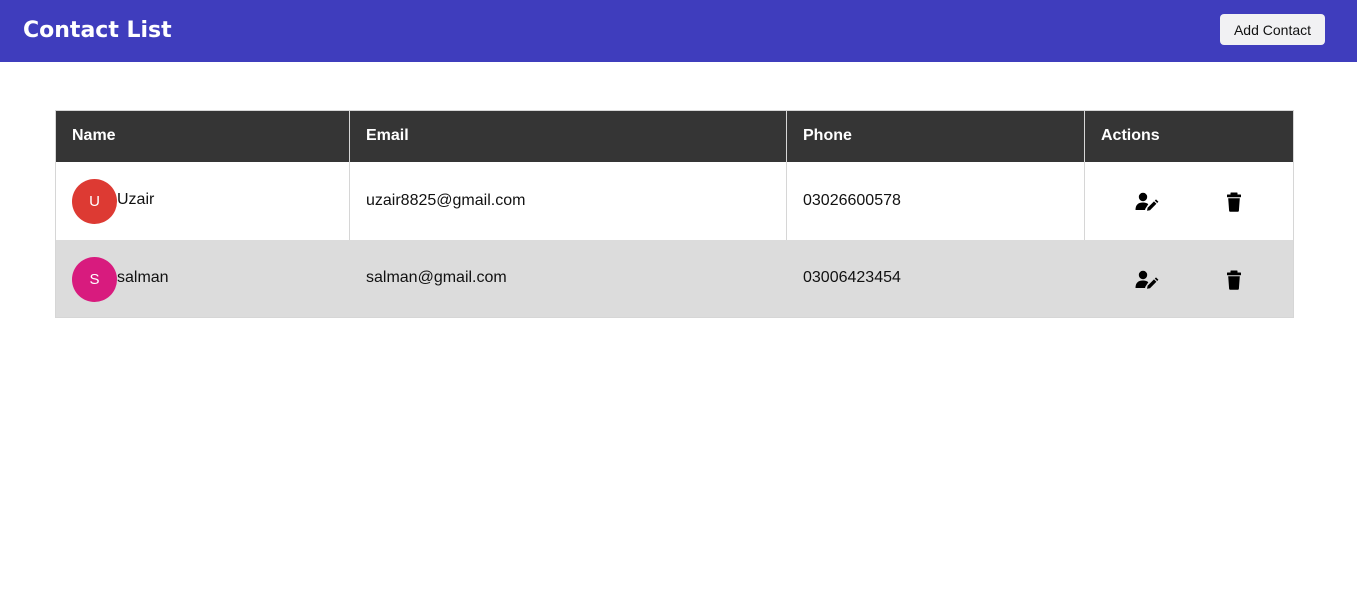 The image size is (1357, 612). Describe the element at coordinates (143, 277) in the screenshot. I see `contact-name: salman` at that location.